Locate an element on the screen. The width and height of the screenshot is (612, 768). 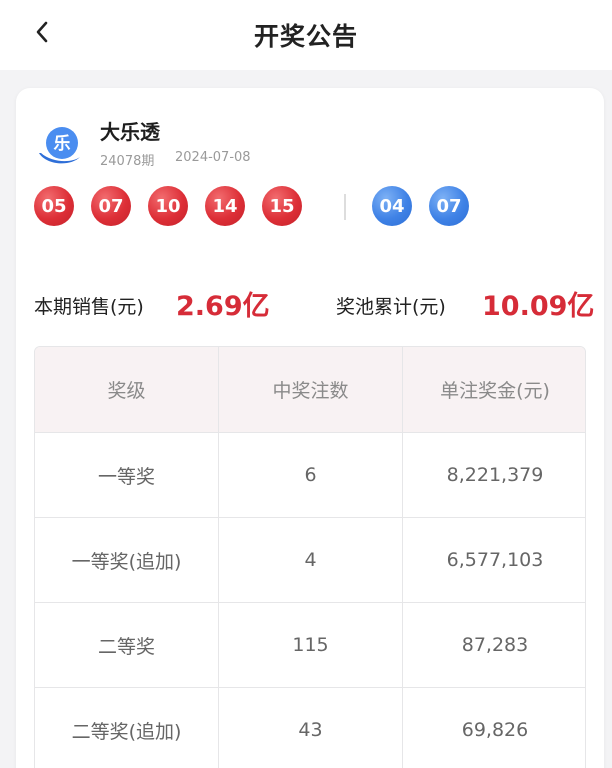
top-navigation-bar: 开奖公告 is located at coordinates (306, 35).